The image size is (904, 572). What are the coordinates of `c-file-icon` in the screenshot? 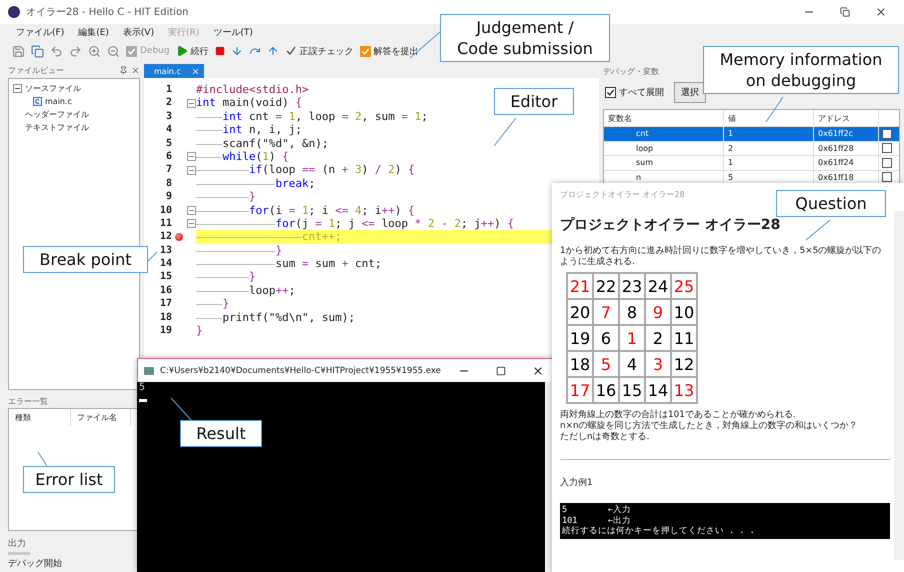 It's located at (37, 101).